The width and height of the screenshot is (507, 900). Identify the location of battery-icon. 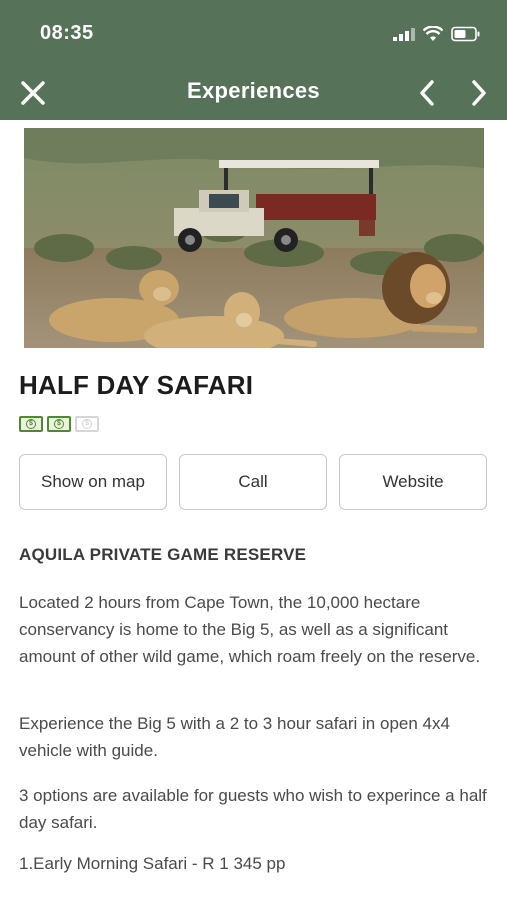
(465, 34).